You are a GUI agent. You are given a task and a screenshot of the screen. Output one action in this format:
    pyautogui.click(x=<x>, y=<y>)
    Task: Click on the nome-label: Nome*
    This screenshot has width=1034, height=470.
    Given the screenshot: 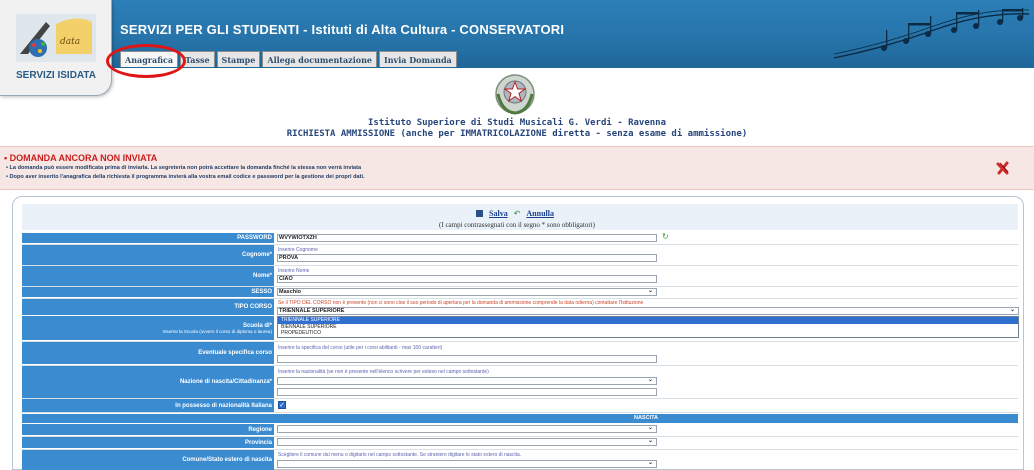 What is the action you would take?
    pyautogui.click(x=148, y=276)
    